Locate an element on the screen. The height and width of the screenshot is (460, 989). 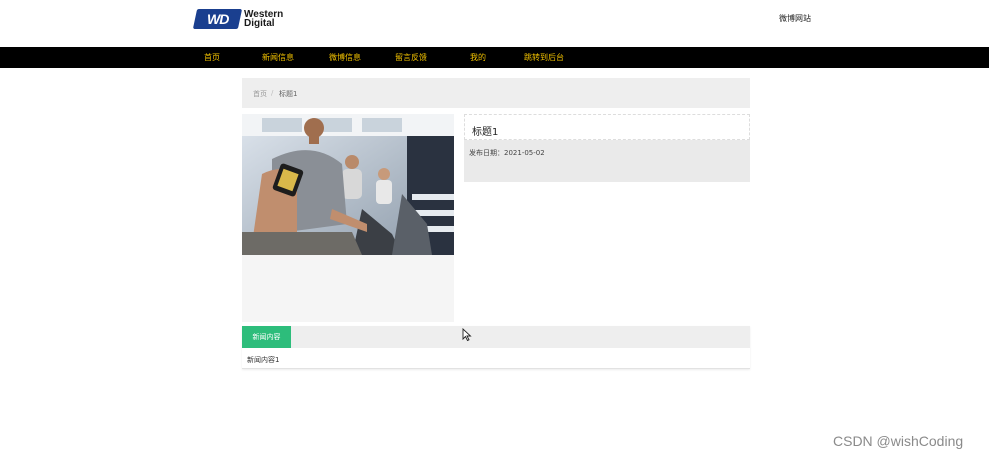
news-content-panel: 新闻内容 新闻内容1 is located at coordinates (496, 347).